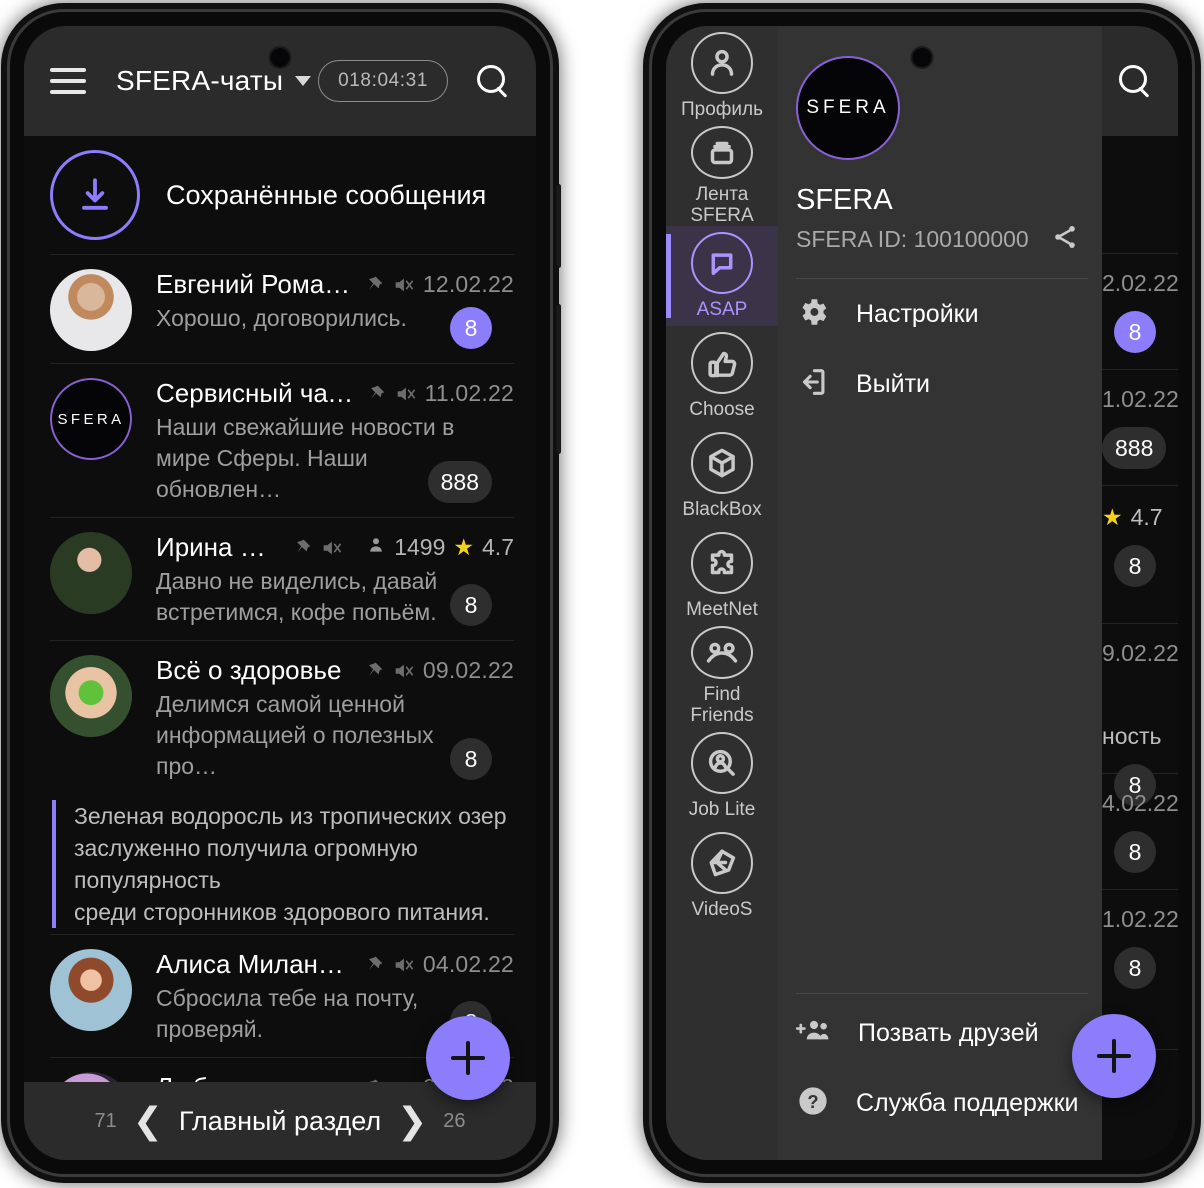 The width and height of the screenshot is (1204, 1188). Describe the element at coordinates (1065, 239) in the screenshot. I see `share-icon` at that location.